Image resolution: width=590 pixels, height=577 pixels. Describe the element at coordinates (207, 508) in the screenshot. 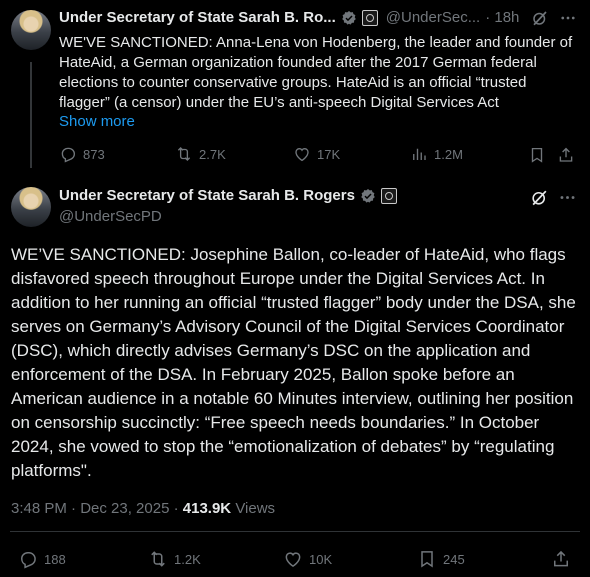

I see `views-count: 413.9K` at that location.